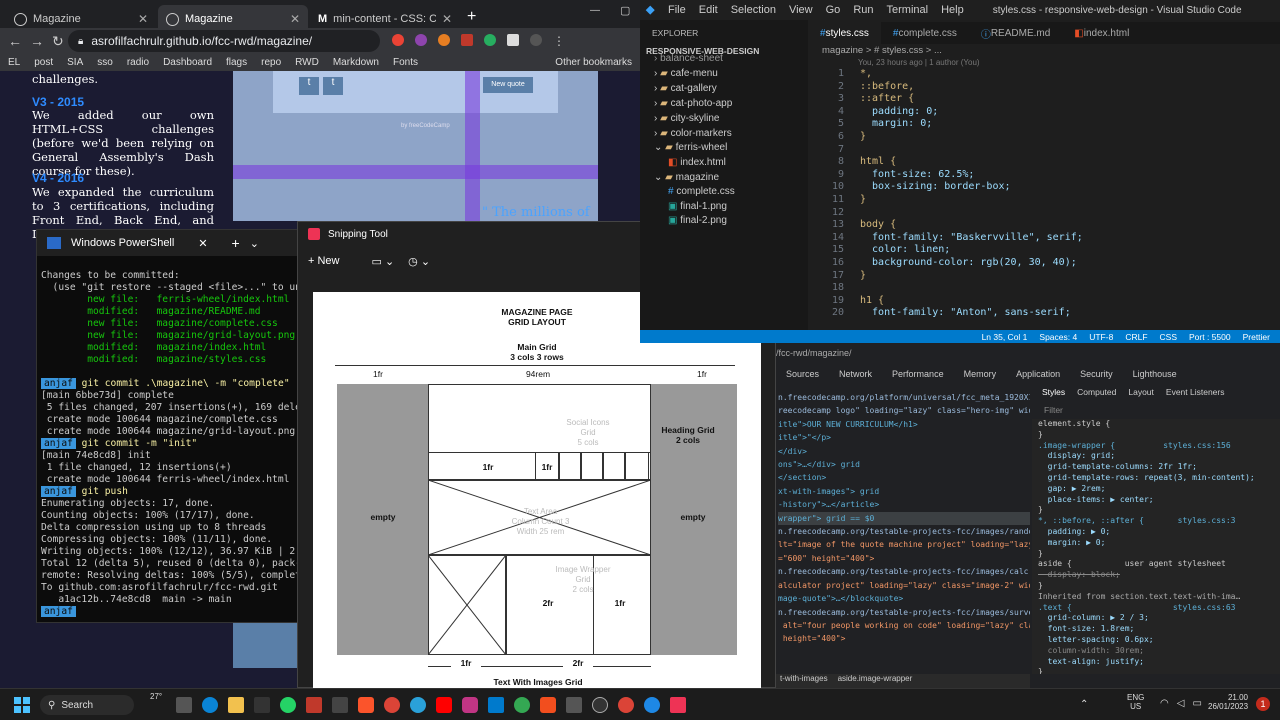  Describe the element at coordinates (419, 261) in the screenshot. I see `delay-button: ◷ ⌄` at that location.